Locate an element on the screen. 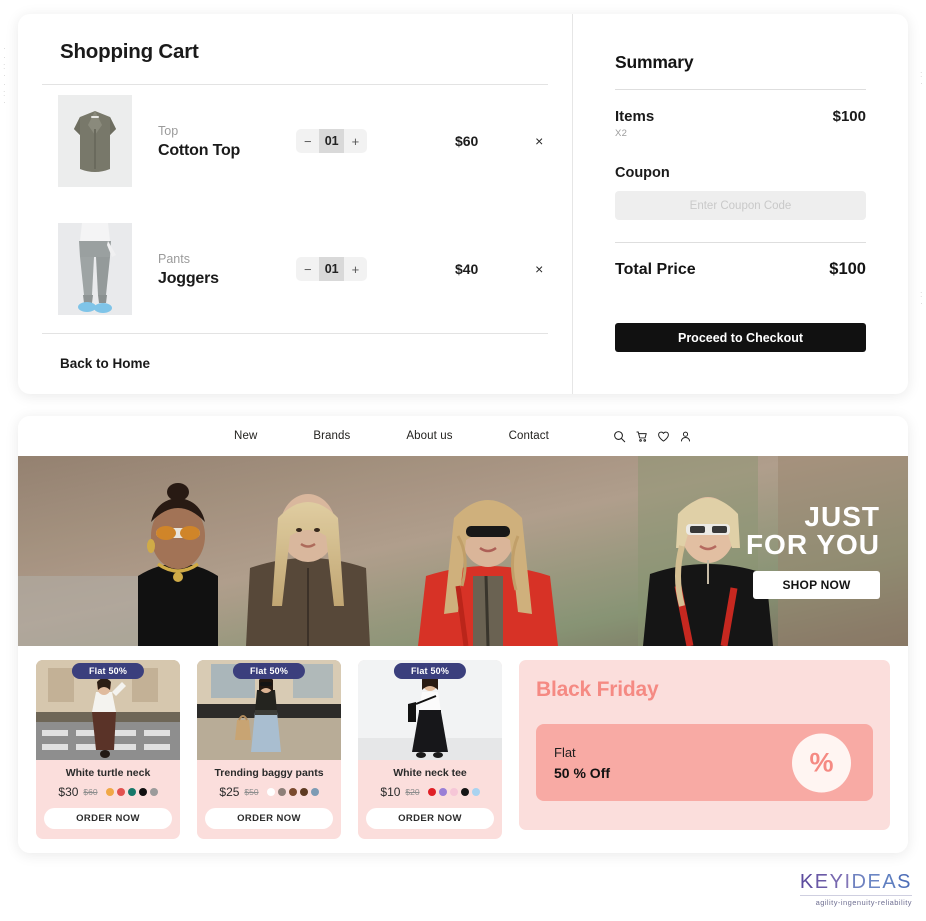 The width and height of the screenshot is (926, 921). price-row: $25 $50 is located at coordinates (269, 792).